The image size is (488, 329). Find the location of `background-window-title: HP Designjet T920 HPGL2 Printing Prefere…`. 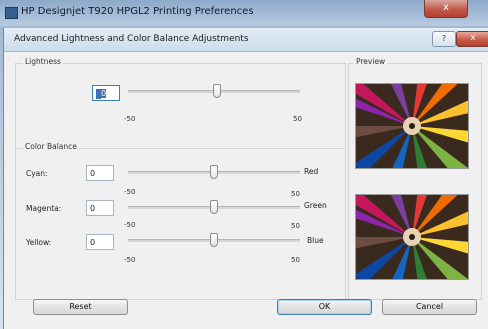

background-window-title: HP Designjet T920 HPGL2 Printing Prefere… is located at coordinates (137, 11).